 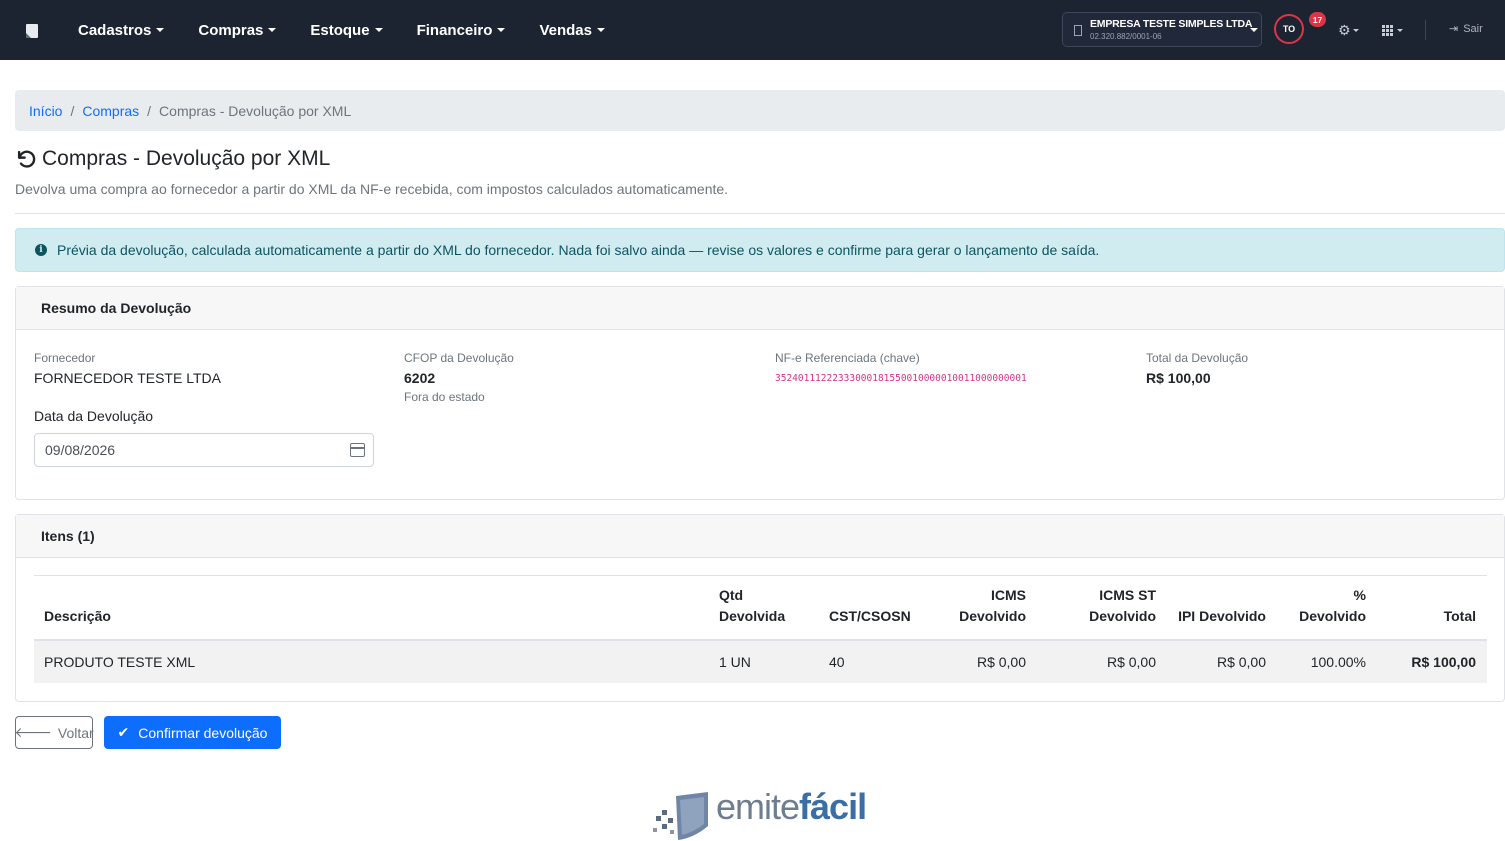 I want to click on confirm-button-label: Confirmar devolução, so click(x=203, y=732).